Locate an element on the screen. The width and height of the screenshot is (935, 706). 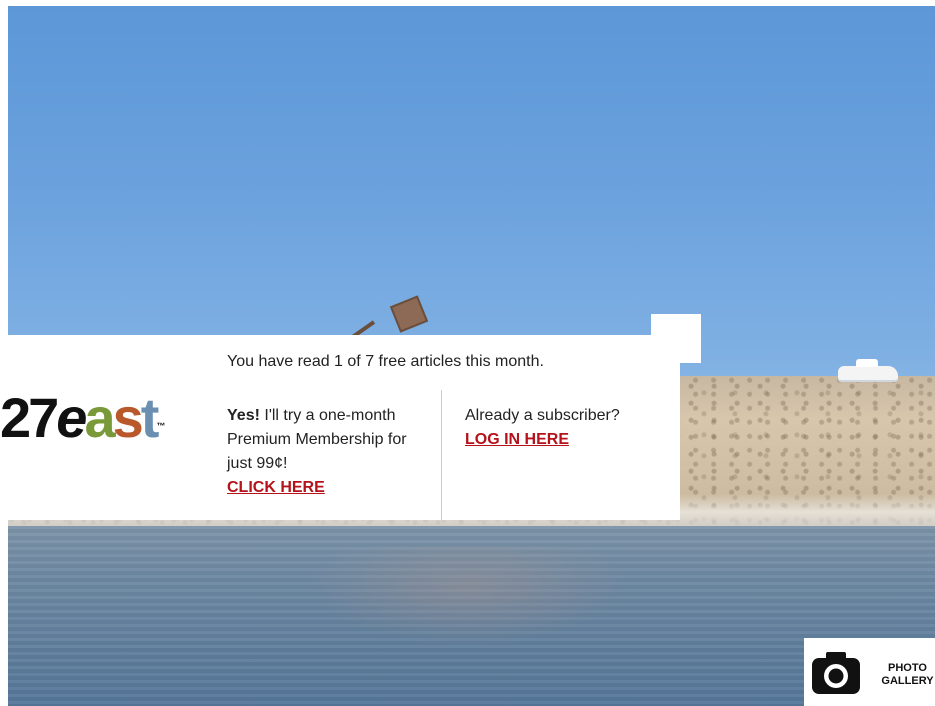
logo-letter-a: a is located at coordinates (99, 417).